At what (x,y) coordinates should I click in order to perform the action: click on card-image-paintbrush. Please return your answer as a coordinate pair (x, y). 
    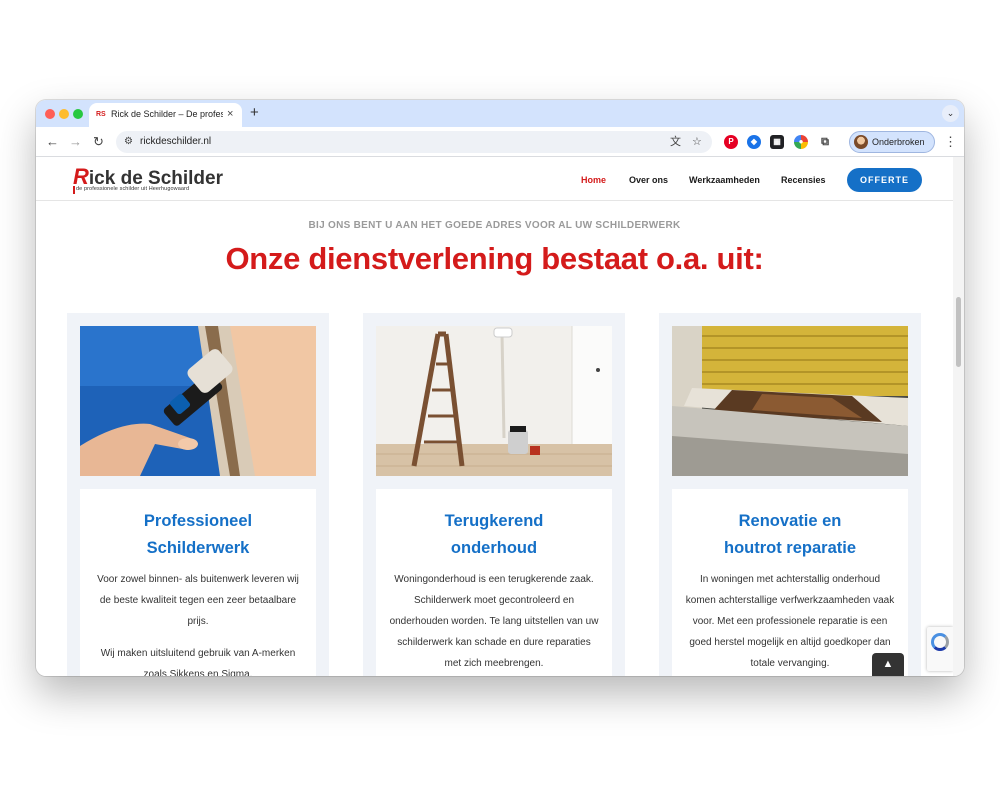
    Looking at the image, I should click on (198, 401).